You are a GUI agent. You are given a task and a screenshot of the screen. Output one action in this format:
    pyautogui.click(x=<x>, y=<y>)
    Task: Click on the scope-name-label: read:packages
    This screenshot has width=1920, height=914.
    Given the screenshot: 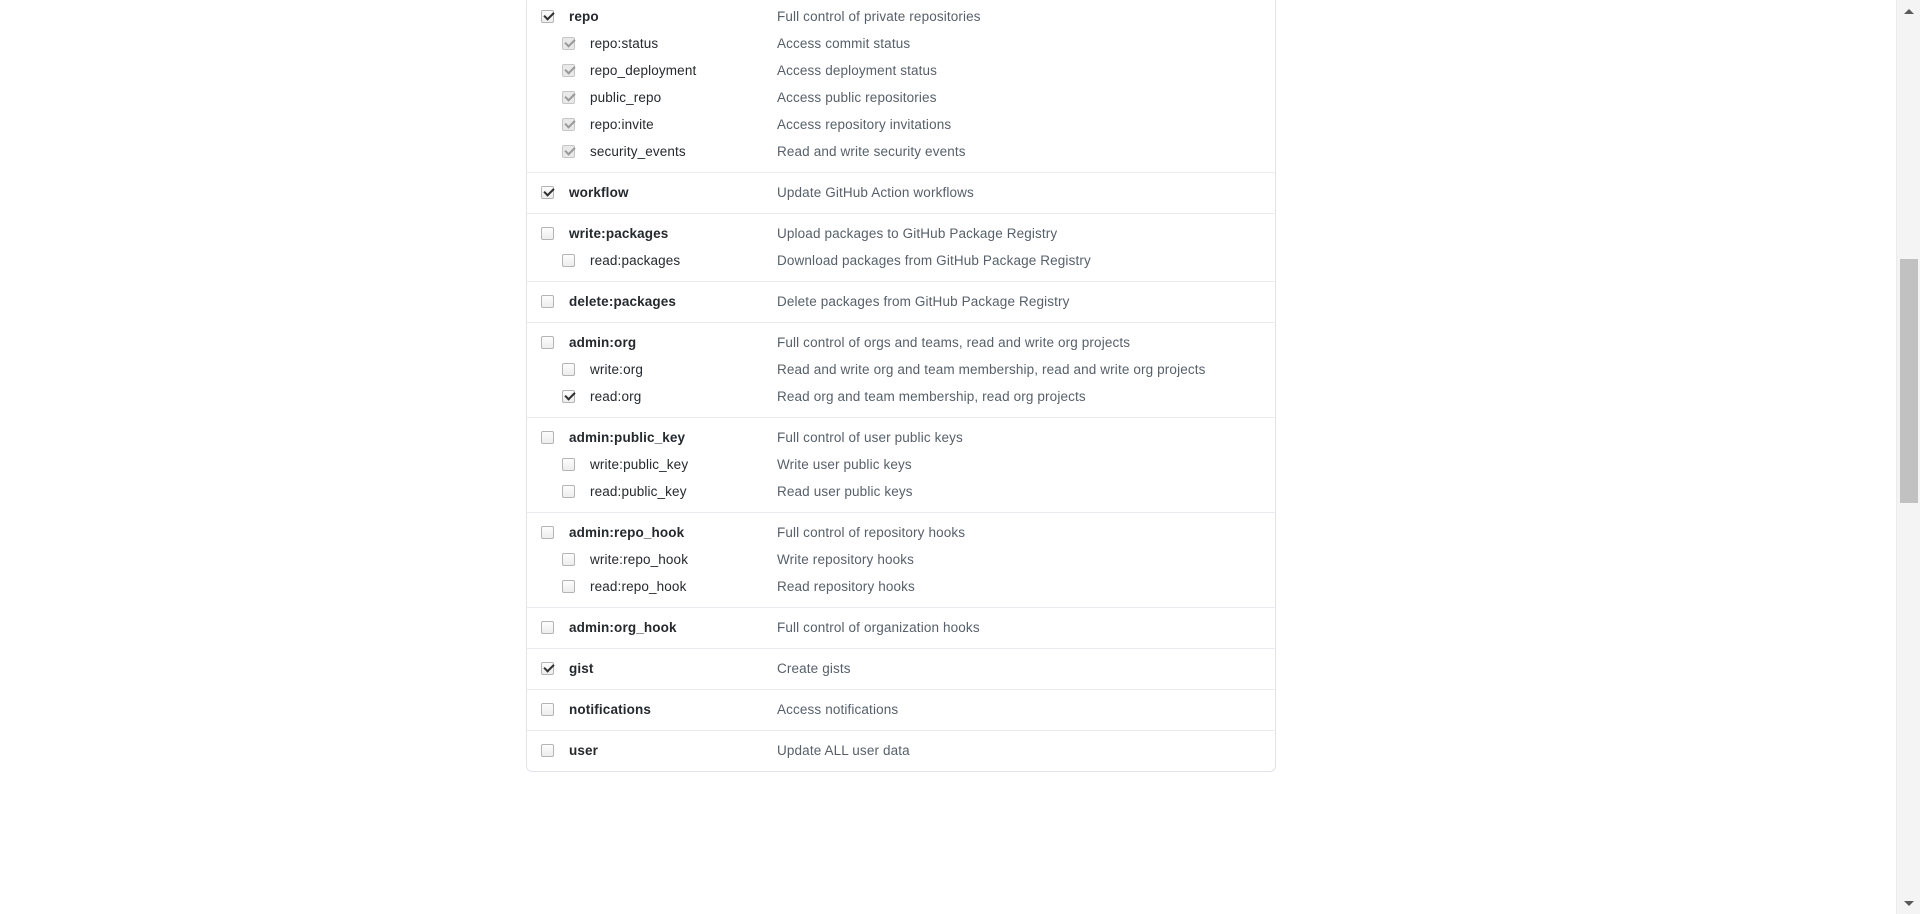 What is the action you would take?
    pyautogui.click(x=635, y=260)
    